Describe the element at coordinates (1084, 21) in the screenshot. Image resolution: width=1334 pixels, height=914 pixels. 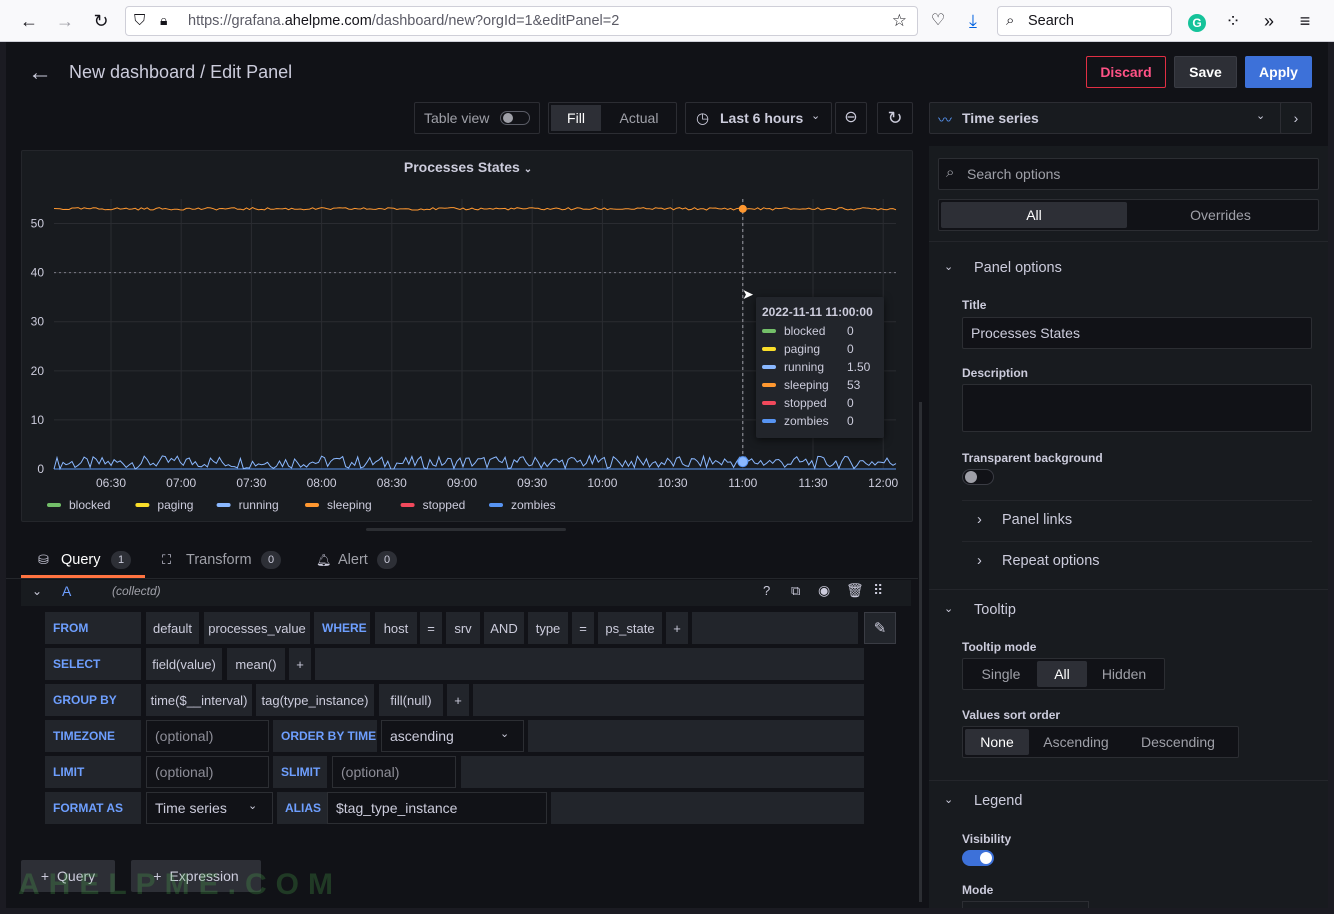
I see `browser-search-input: ⌕ Search` at that location.